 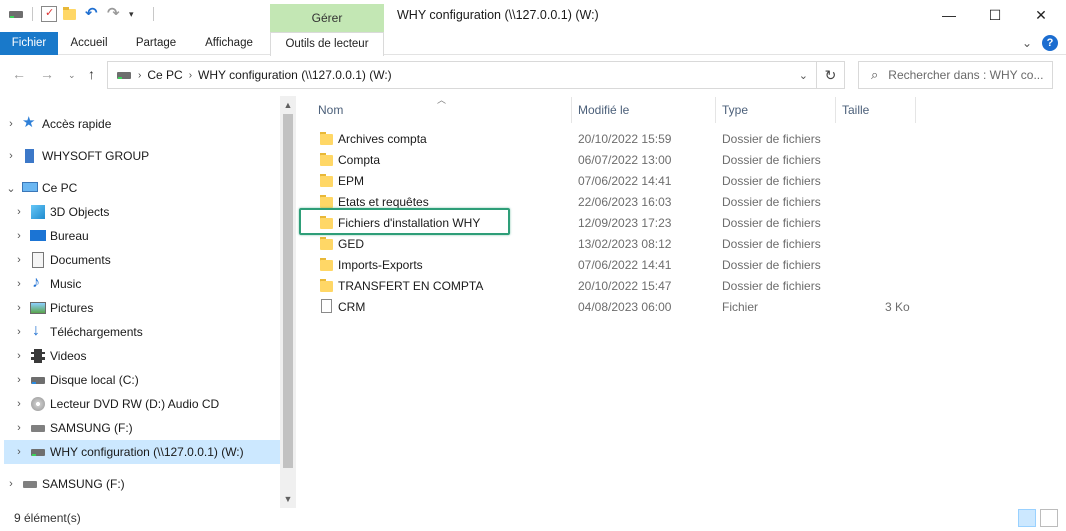 What do you see at coordinates (146, 380) in the screenshot?
I see `nav-item-disque-local: › Disque local (C:)` at bounding box center [146, 380].